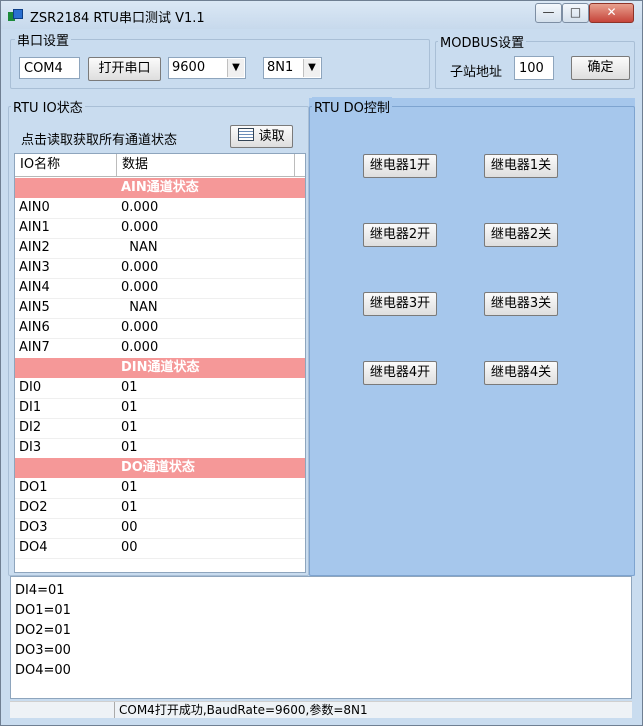 The image size is (643, 726). I want to click on col-header-io-name: IO名称, so click(66, 165).